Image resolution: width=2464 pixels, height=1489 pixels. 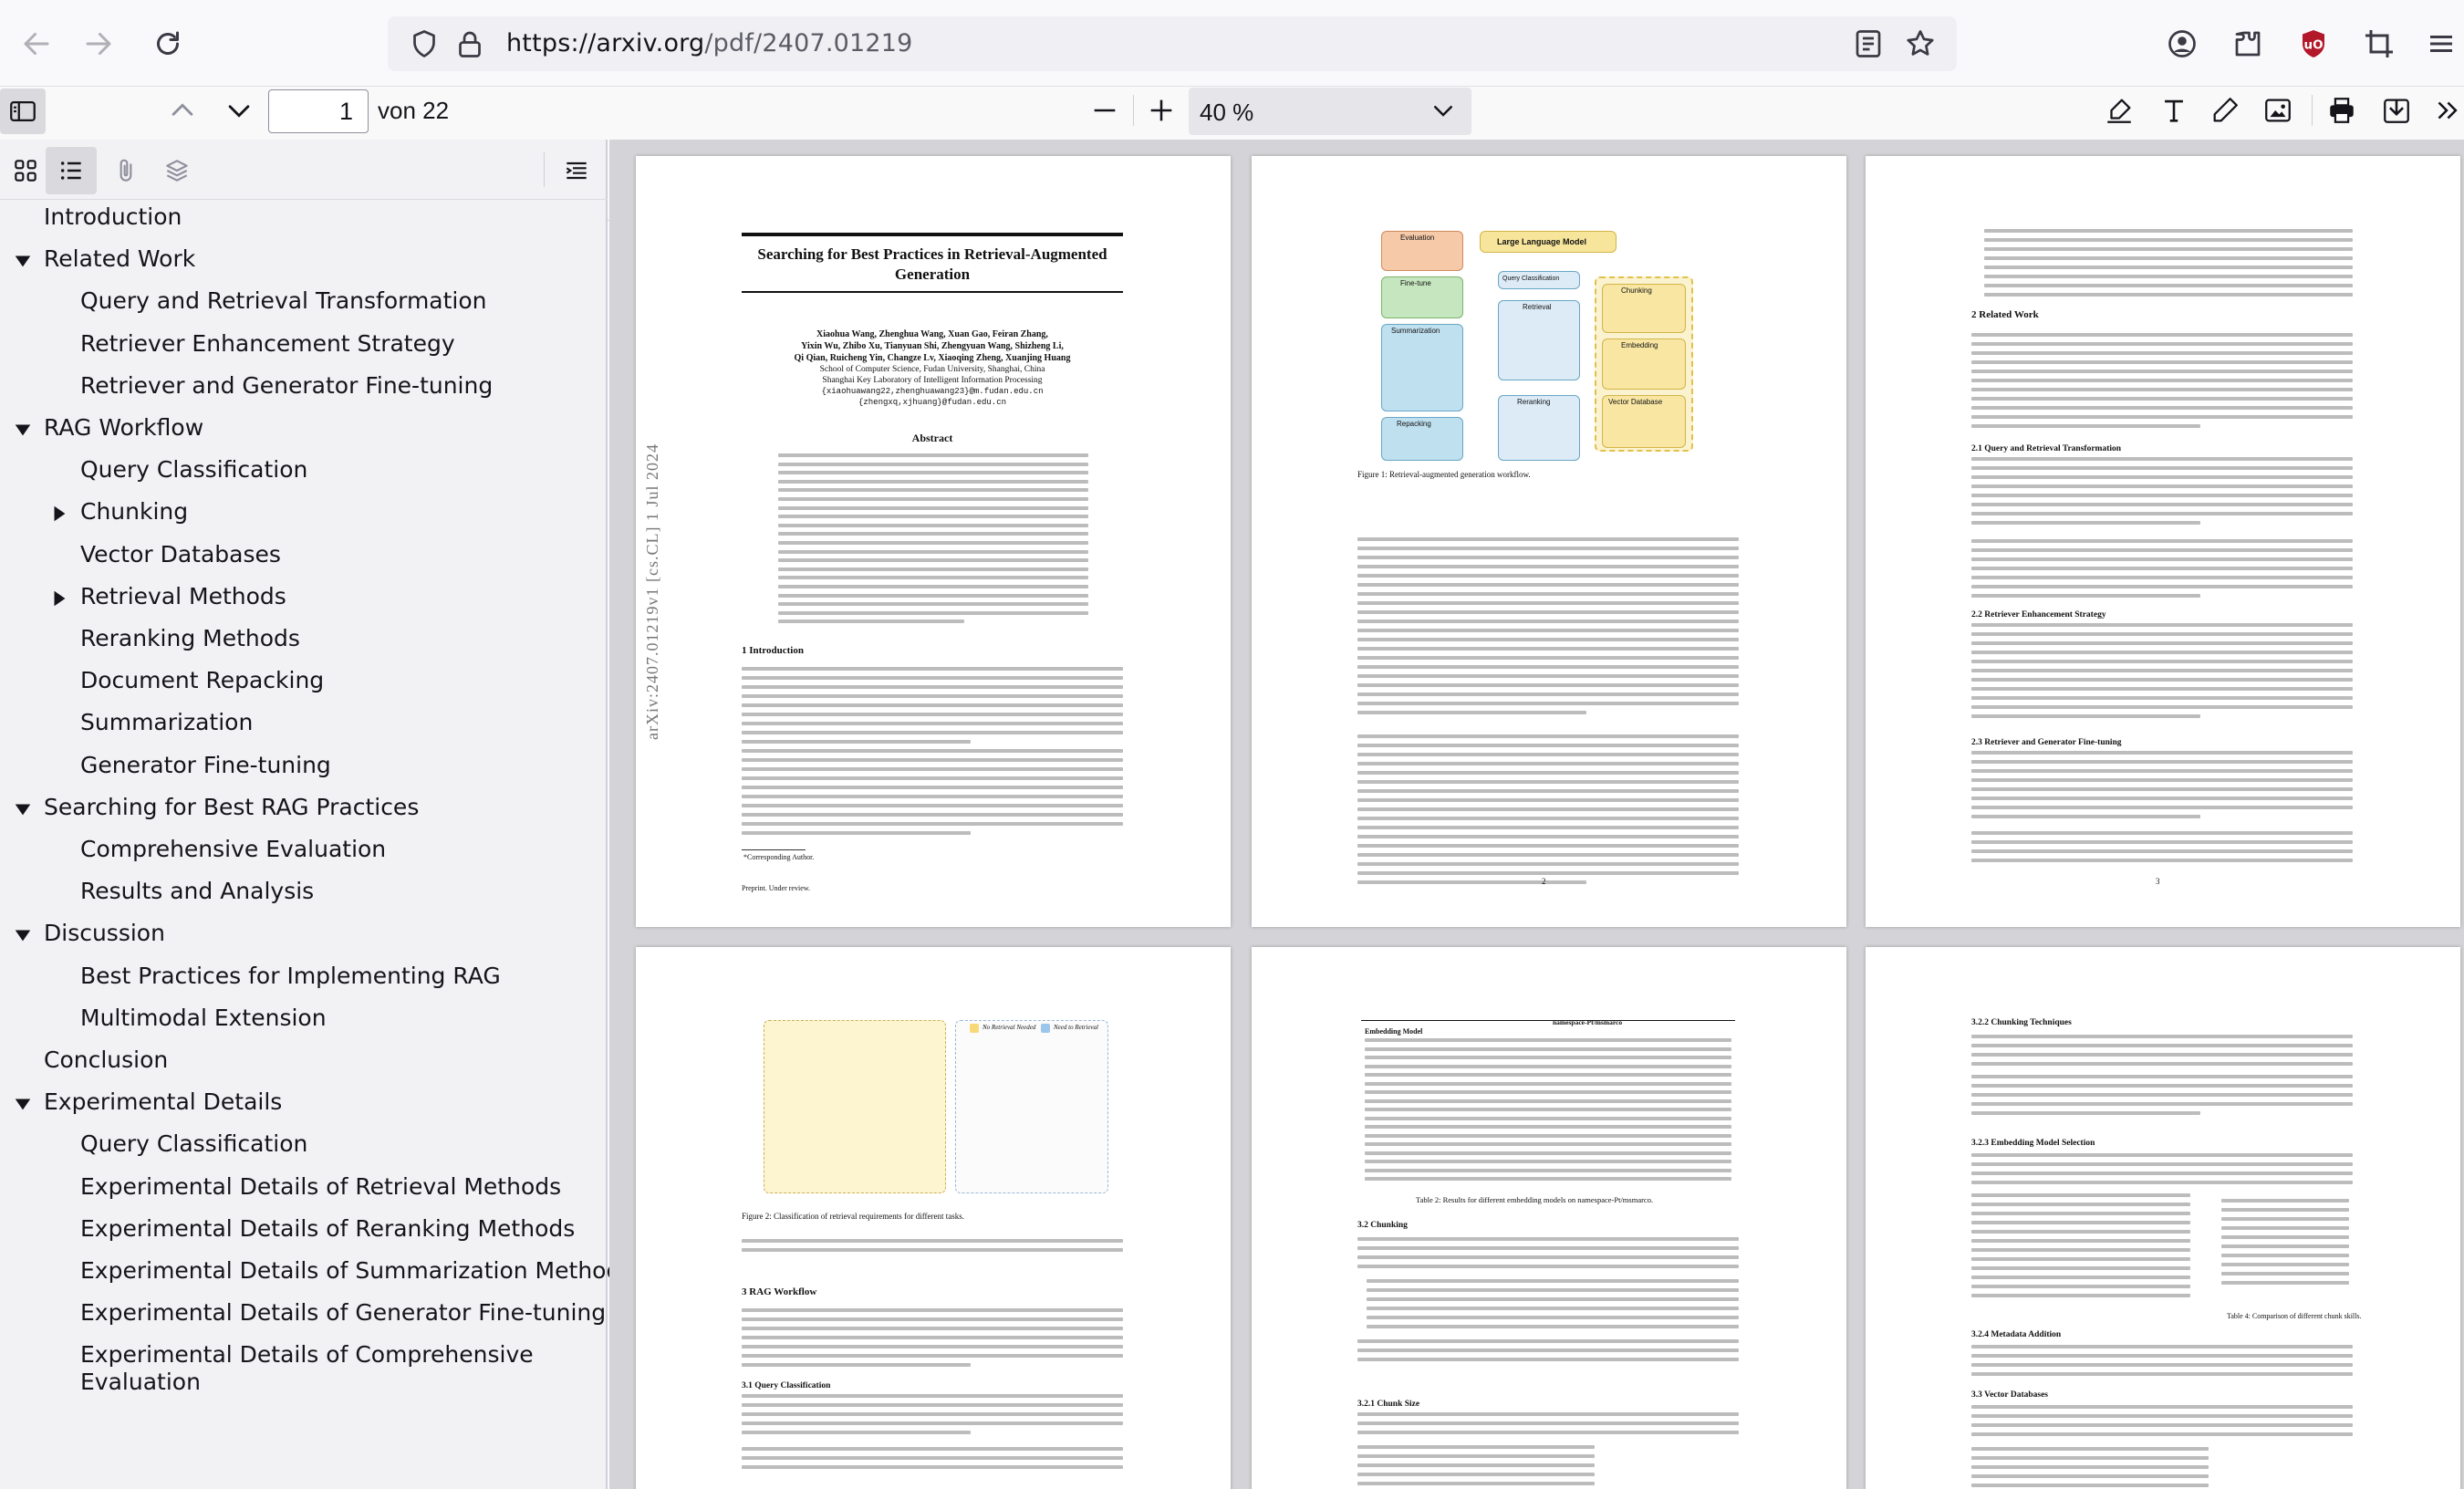 I want to click on outline-item: Document Repacking, so click(x=202, y=680).